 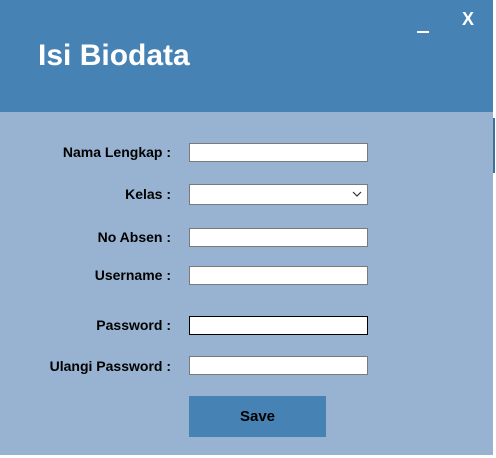 What do you see at coordinates (278, 237) in the screenshot?
I see `no-absen-input` at bounding box center [278, 237].